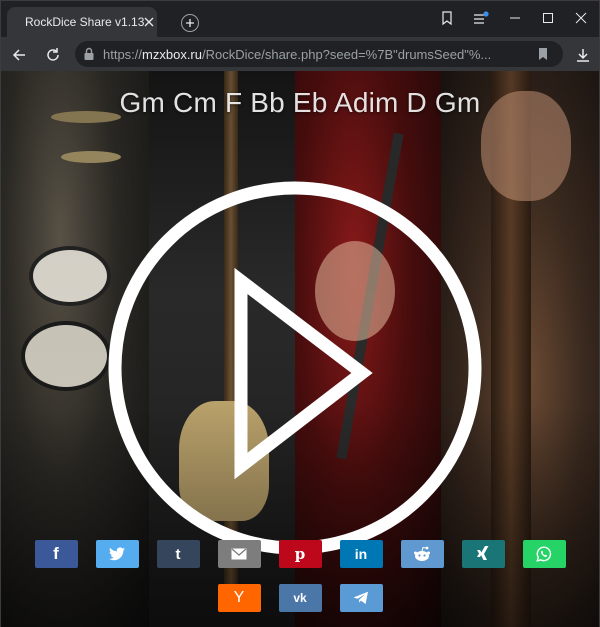  Describe the element at coordinates (481, 18) in the screenshot. I see `reading-list-icon` at that location.